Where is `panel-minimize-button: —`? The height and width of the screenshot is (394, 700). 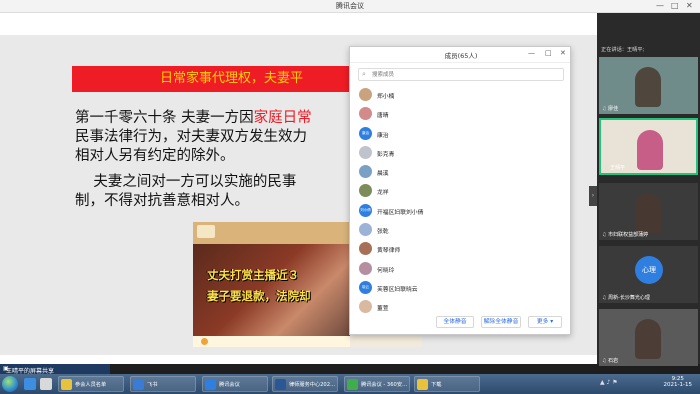
panel-minimize-button: — is located at coordinates (531, 53).